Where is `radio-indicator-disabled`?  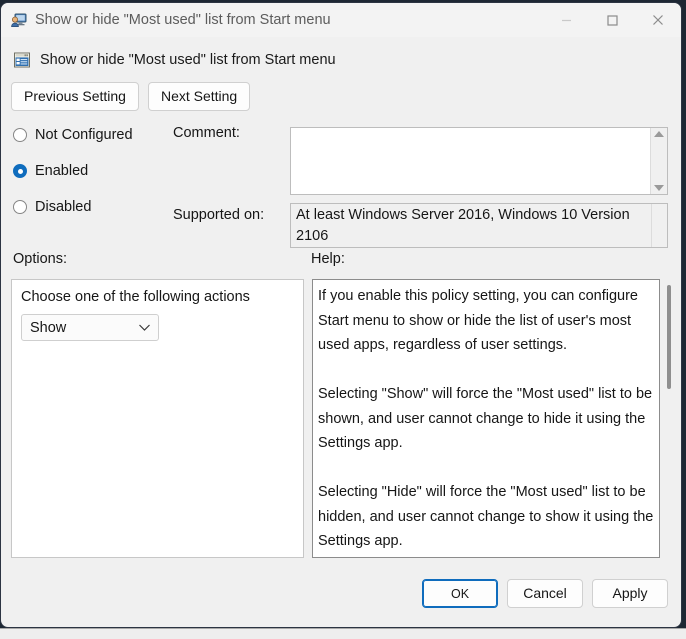
radio-indicator-disabled is located at coordinates (20, 207).